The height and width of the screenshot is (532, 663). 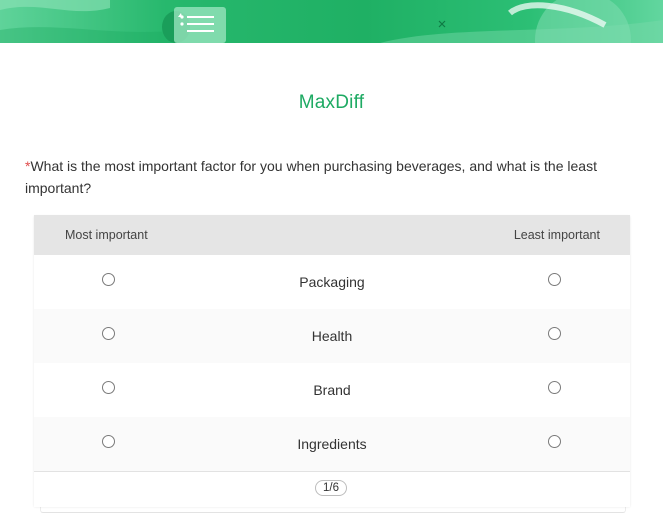 I want to click on row-label: Brand, so click(x=332, y=390).